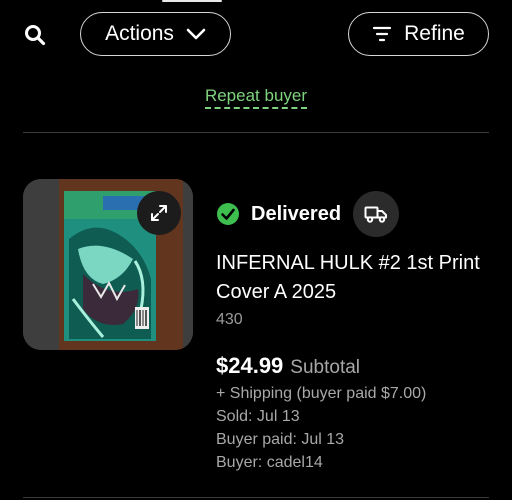  What do you see at coordinates (321, 393) in the screenshot?
I see `shipping-info: + Shipping (buyer paid $7.00)` at bounding box center [321, 393].